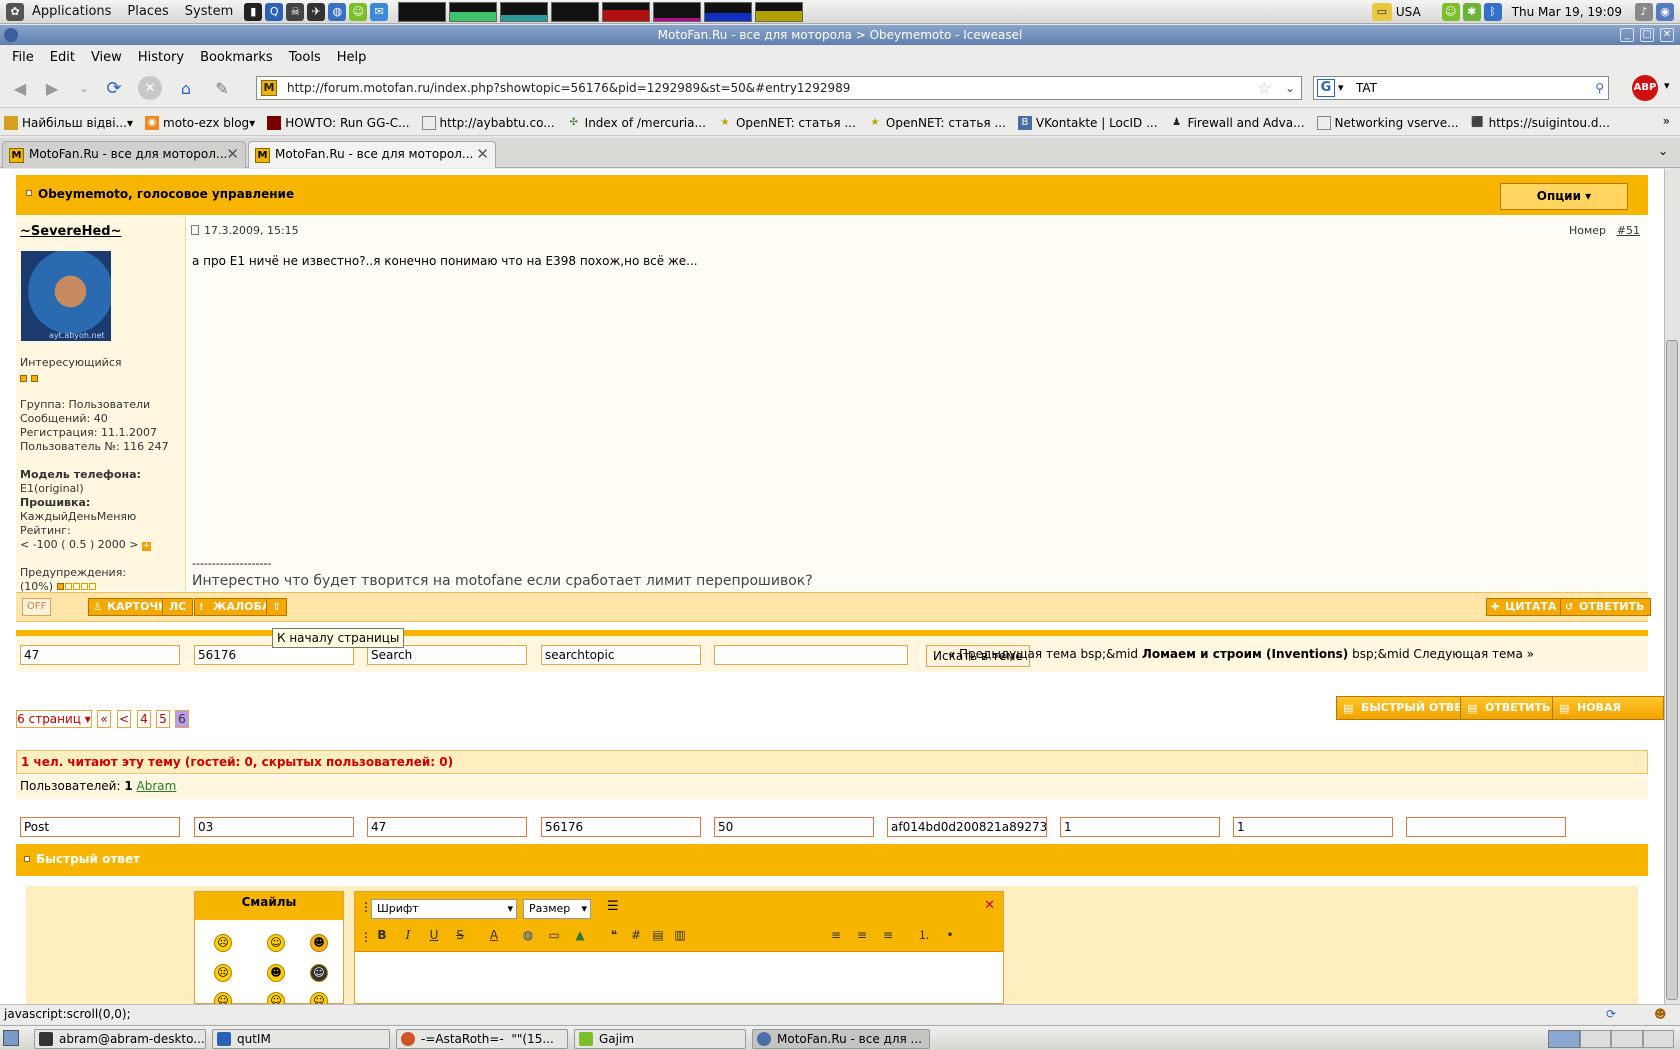 Image resolution: width=1680 pixels, height=1050 pixels. Describe the element at coordinates (1628, 231) in the screenshot. I see `post-number-link: #51` at that location.